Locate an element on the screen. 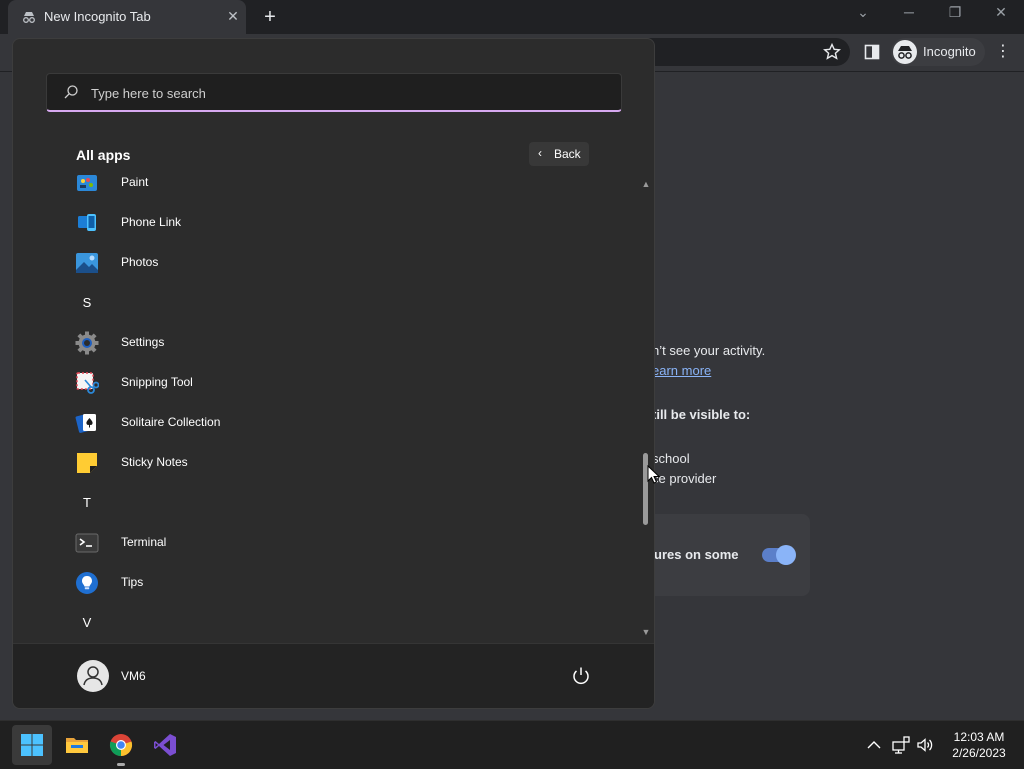 The image size is (1024, 769). more-menu-icon: ⋮ is located at coordinates (1003, 52).